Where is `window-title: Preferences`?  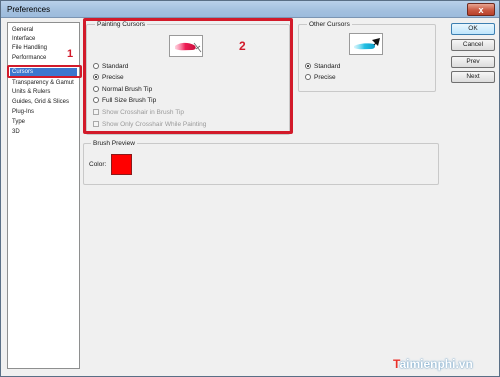 window-title: Preferences is located at coordinates (29, 9).